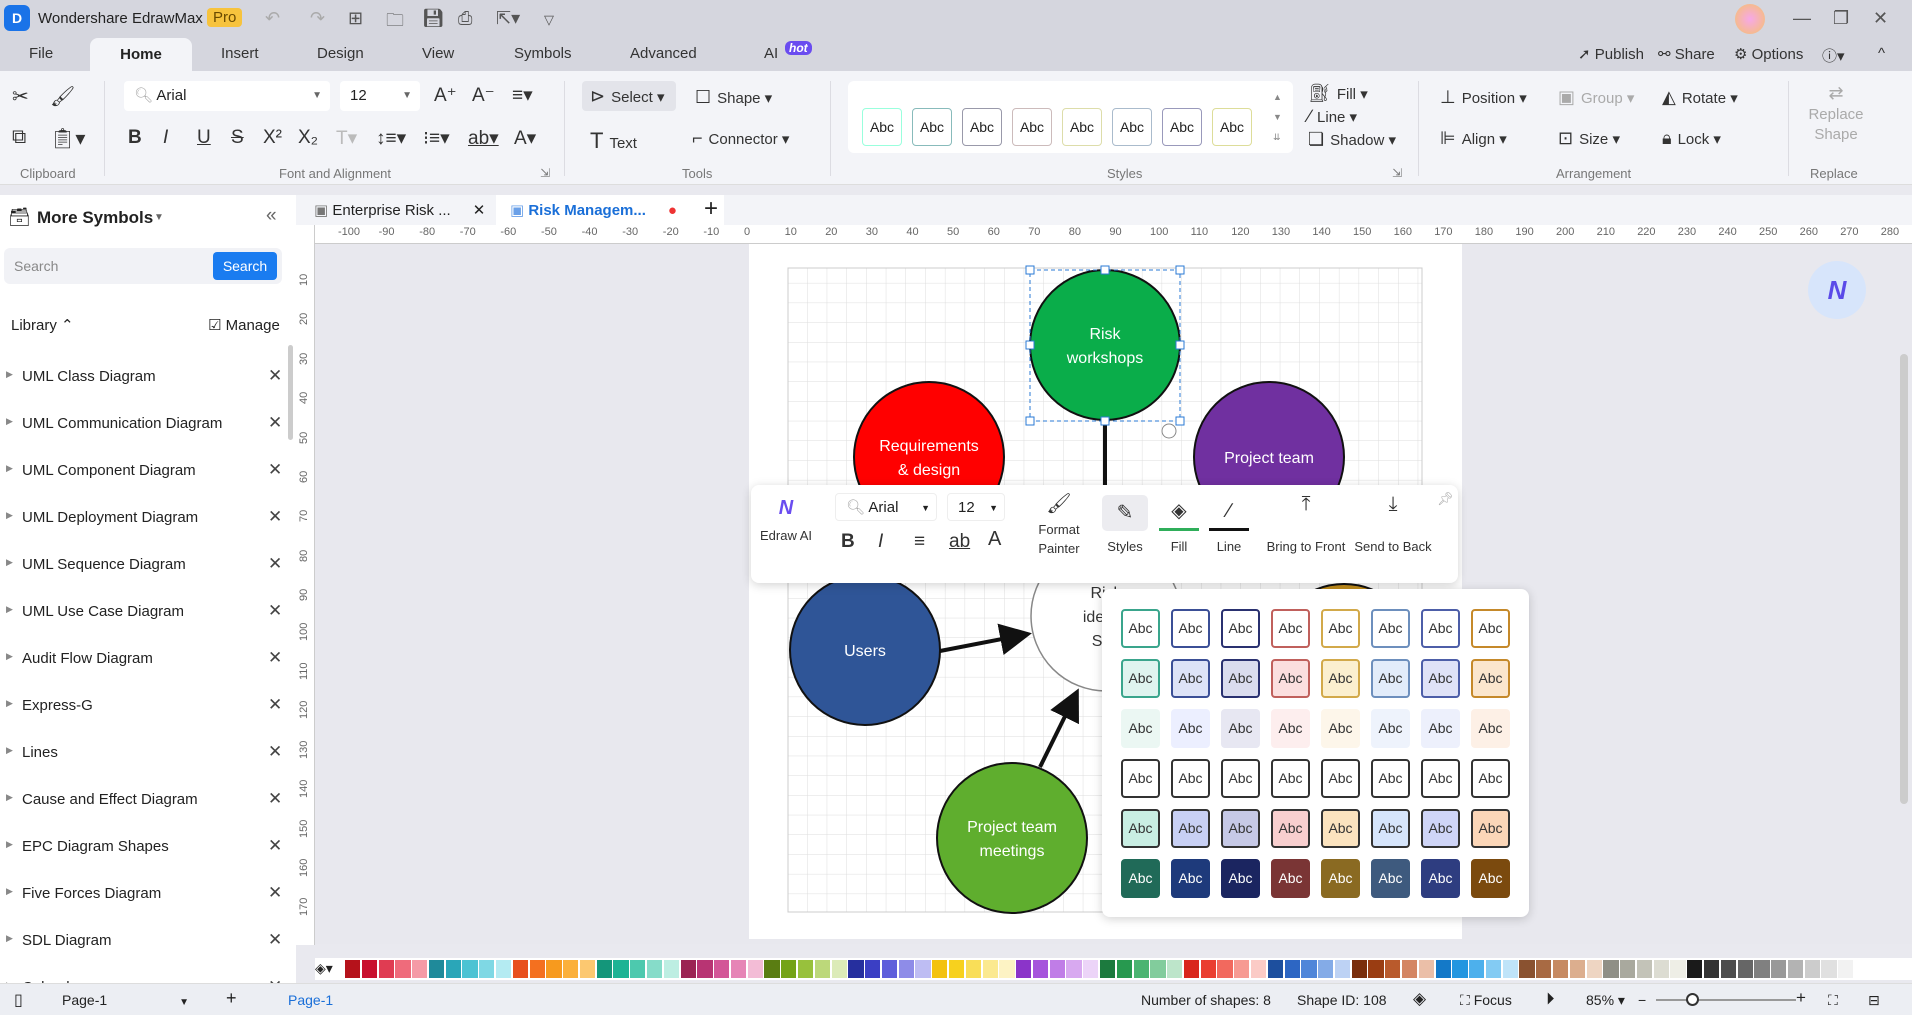 The width and height of the screenshot is (1912, 1015). Describe the element at coordinates (41, 53) in the screenshot. I see `menu-file: File` at that location.